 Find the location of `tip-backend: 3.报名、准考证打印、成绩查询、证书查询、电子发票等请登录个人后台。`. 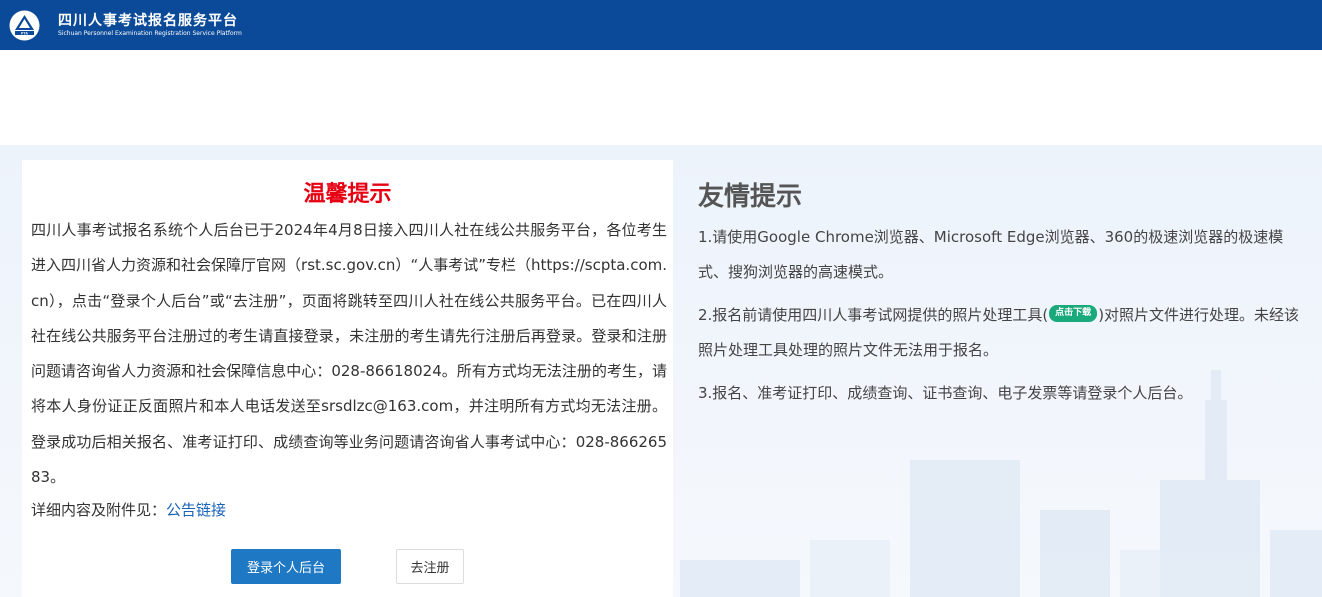

tip-backend: 3.报名、准考证打印、成绩查询、证书查询、电子发票等请登录个人后台。 is located at coordinates (945, 393).